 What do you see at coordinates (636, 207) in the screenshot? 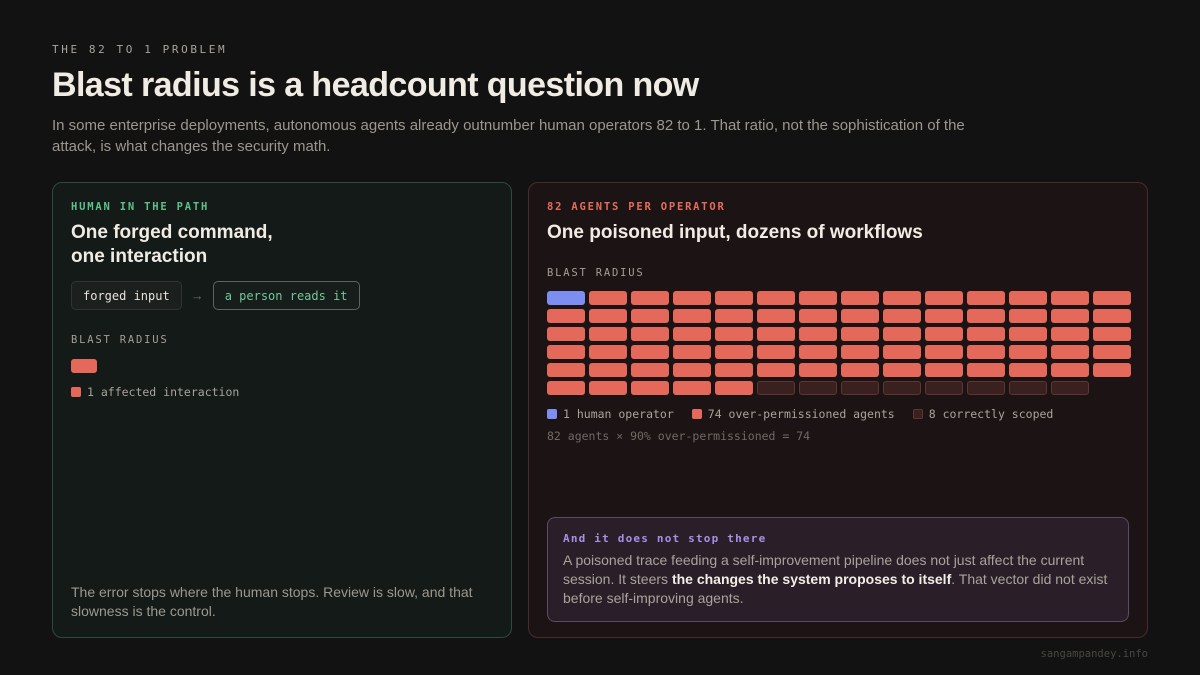
I see `agents-kicker: 82 AGENTS PER OPERATOR` at bounding box center [636, 207].